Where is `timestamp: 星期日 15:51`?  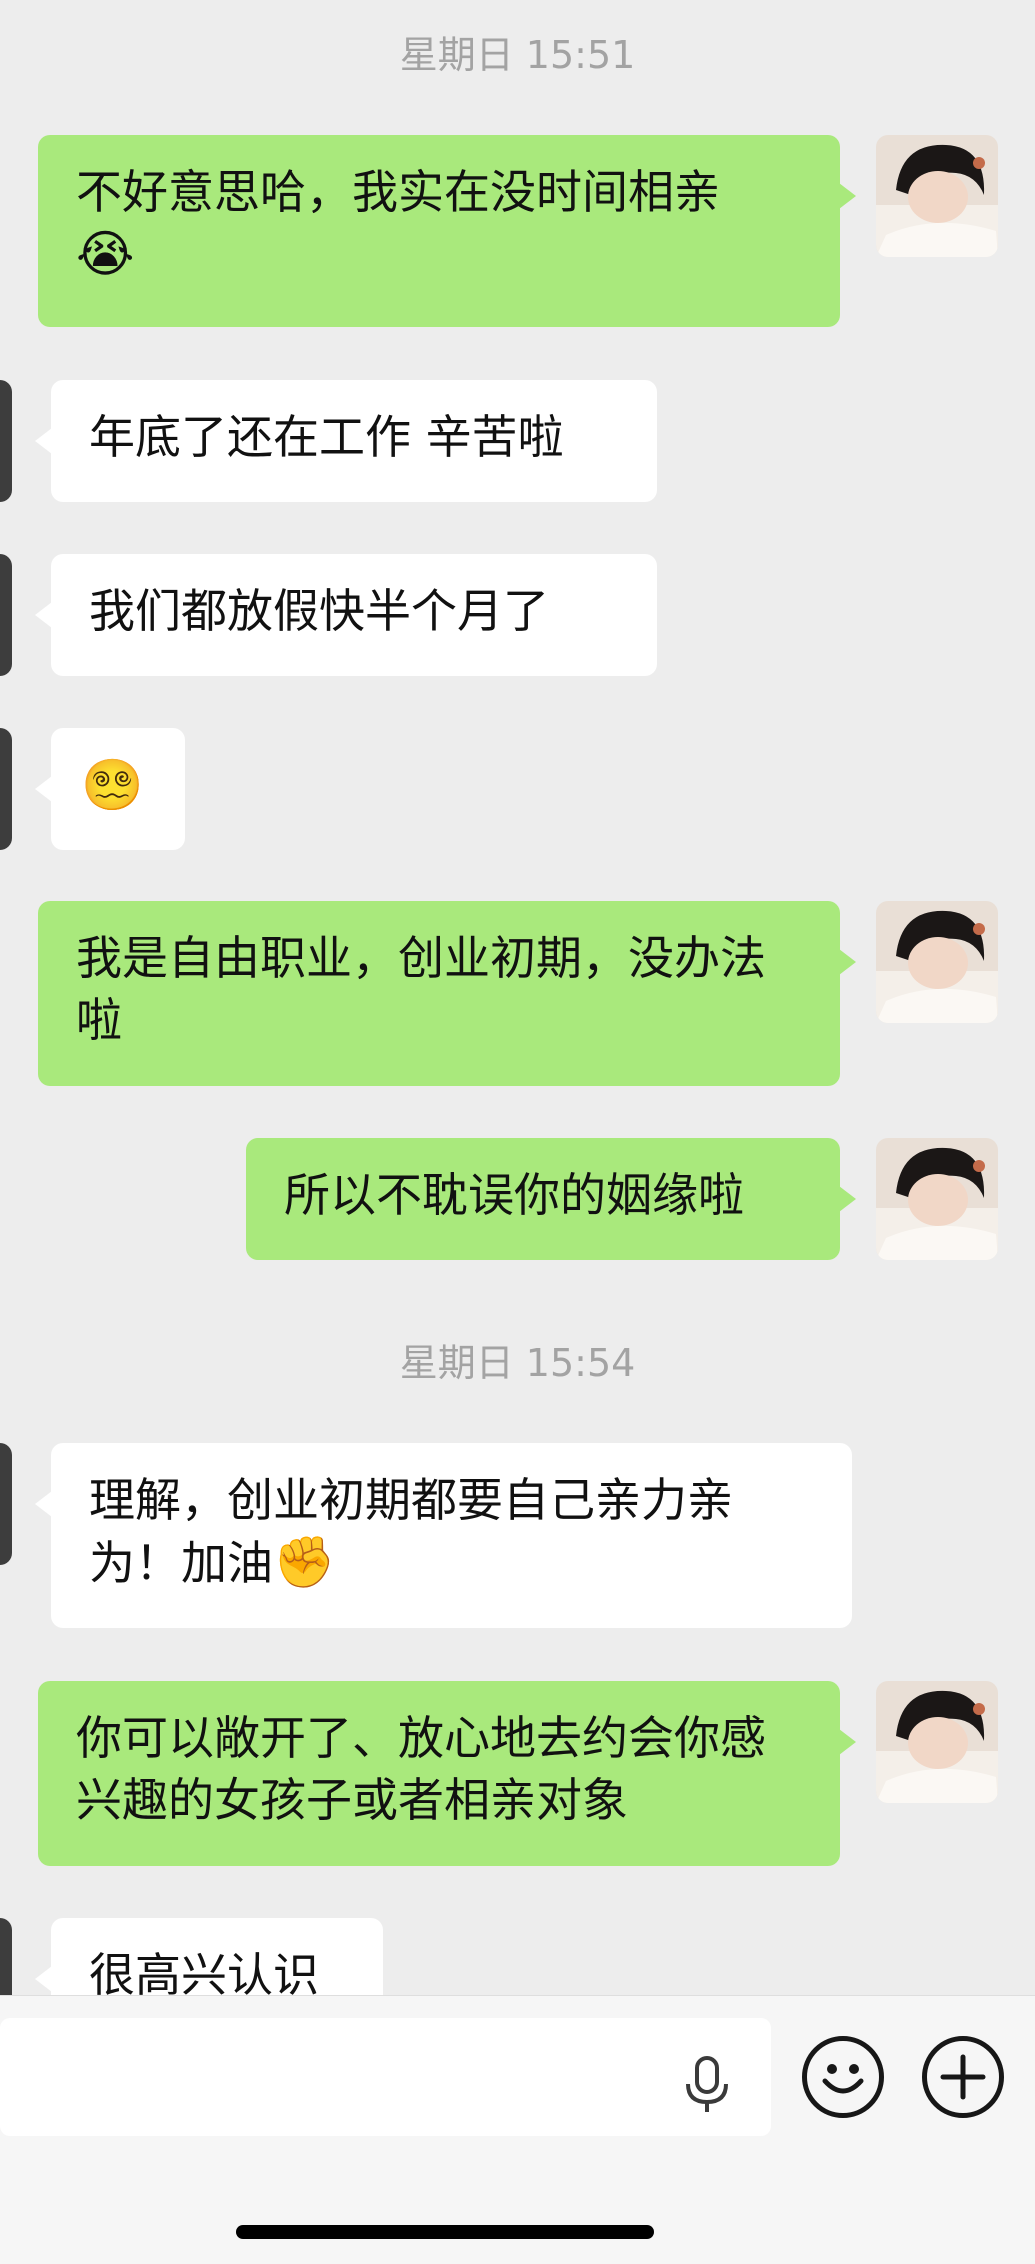
timestamp: 星期日 15:51 is located at coordinates (517, 55).